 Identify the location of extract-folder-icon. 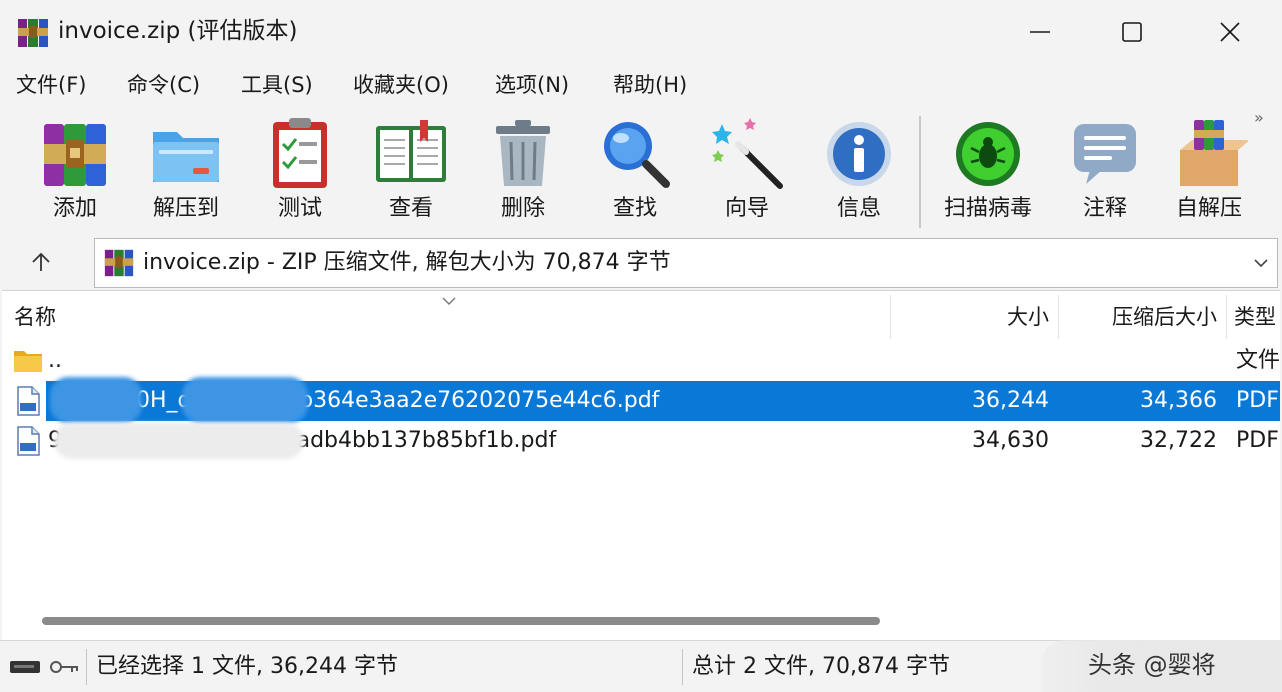
(186, 157).